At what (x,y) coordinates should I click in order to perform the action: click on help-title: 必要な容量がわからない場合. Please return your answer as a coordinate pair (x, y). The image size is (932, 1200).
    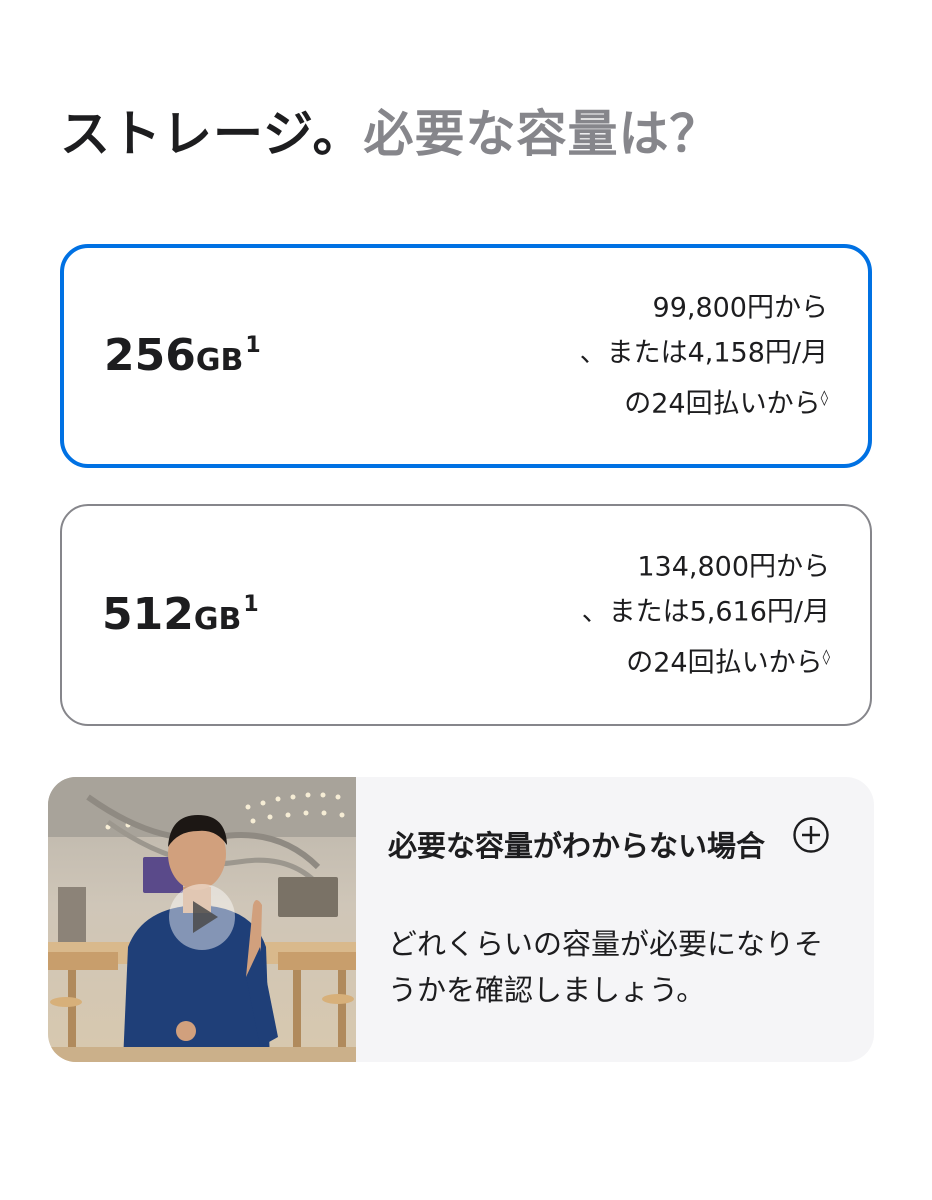
    Looking at the image, I should click on (577, 846).